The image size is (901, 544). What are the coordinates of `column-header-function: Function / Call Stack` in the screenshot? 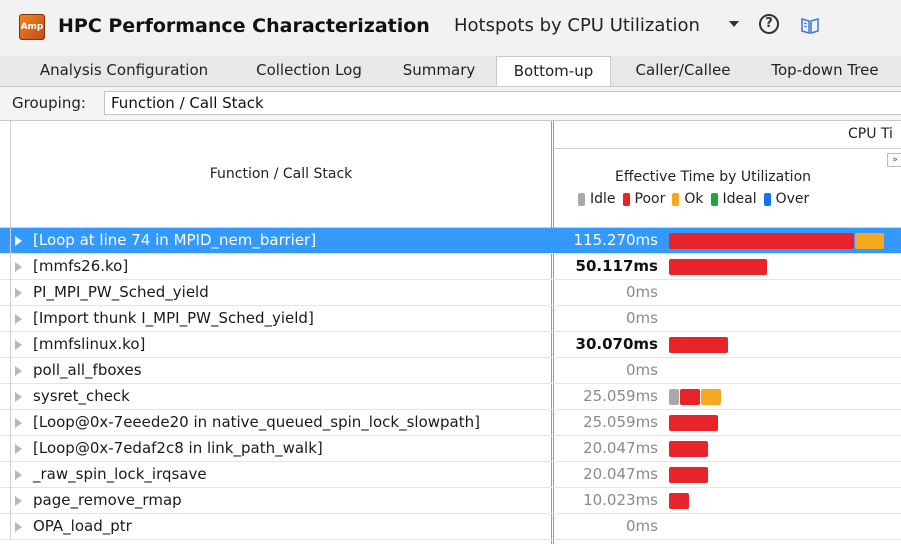 It's located at (280, 174).